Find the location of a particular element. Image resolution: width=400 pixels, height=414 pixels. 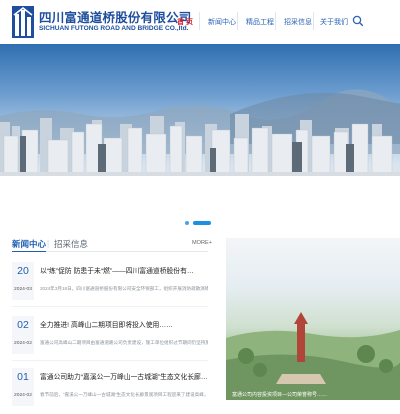

date-day: 20 is located at coordinates (23, 271).